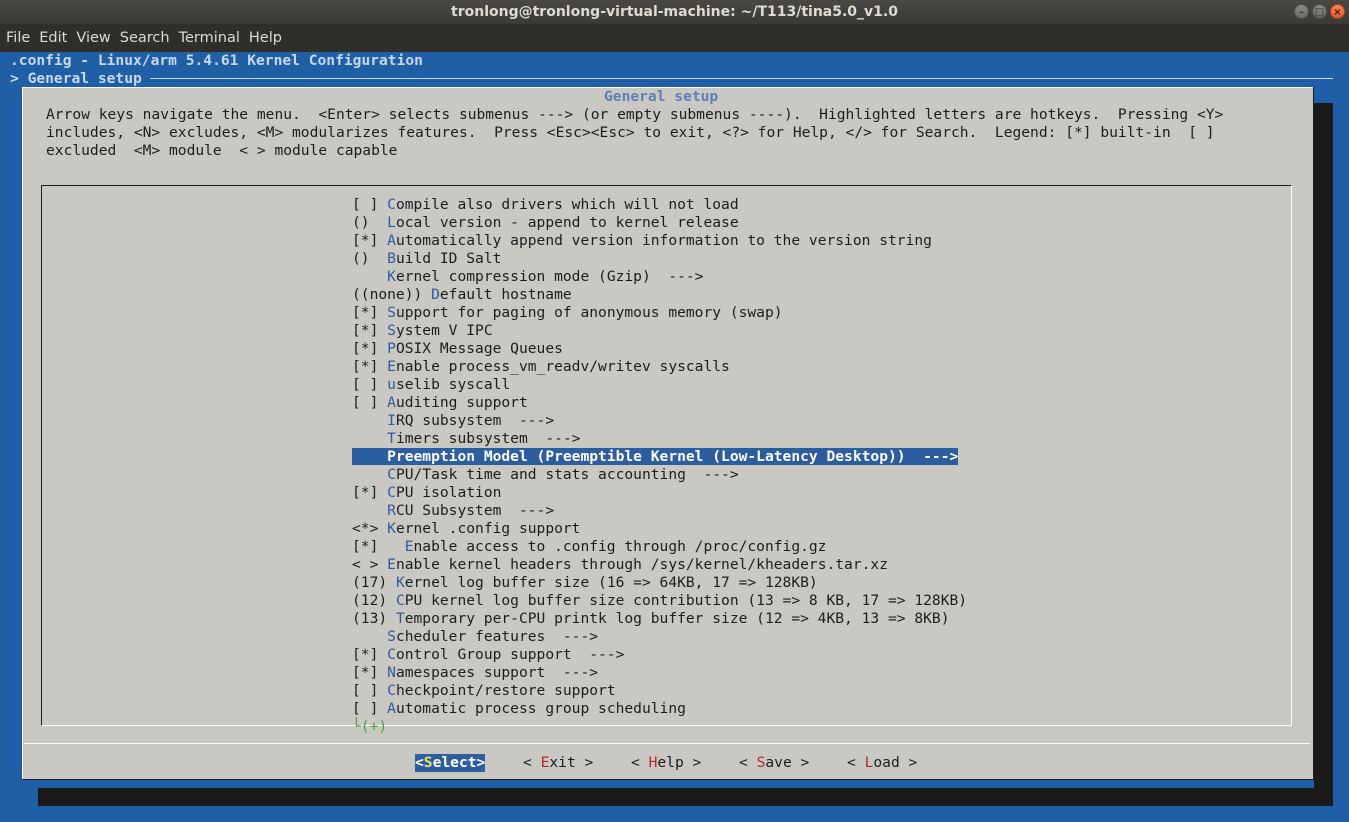 This screenshot has height=822, width=1349. What do you see at coordinates (426, 493) in the screenshot?
I see `menu-item: [*] CPU isolation` at bounding box center [426, 493].